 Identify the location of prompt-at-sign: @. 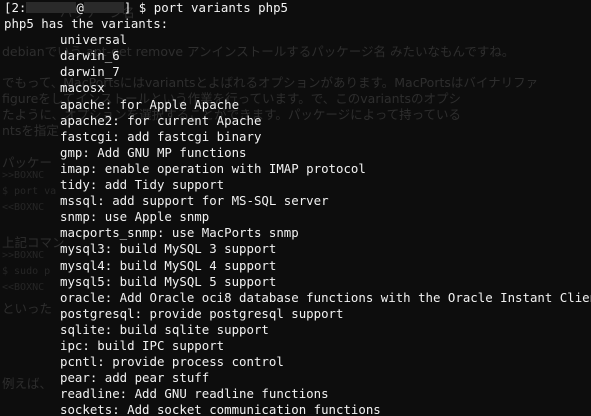
(80, 7).